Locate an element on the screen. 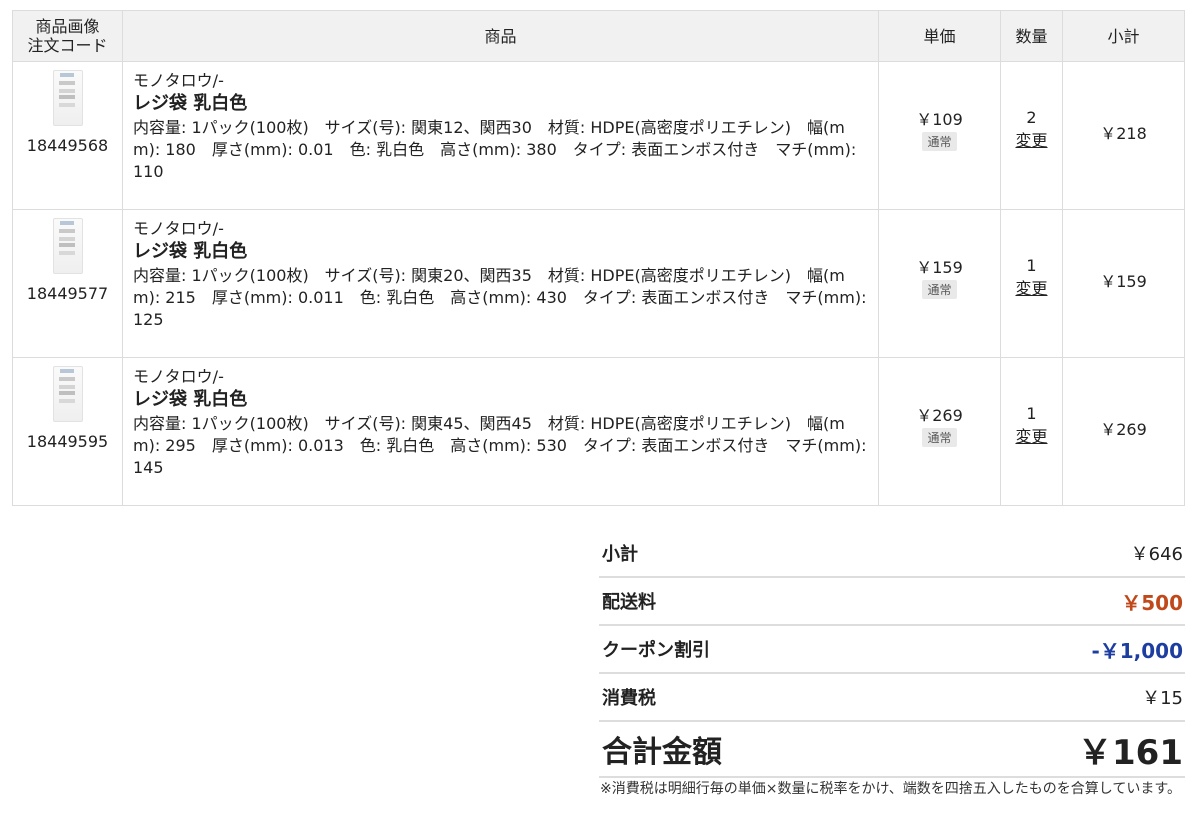 The width and height of the screenshot is (1200, 824). subtotal-cell: ￥159 is located at coordinates (1123, 283).